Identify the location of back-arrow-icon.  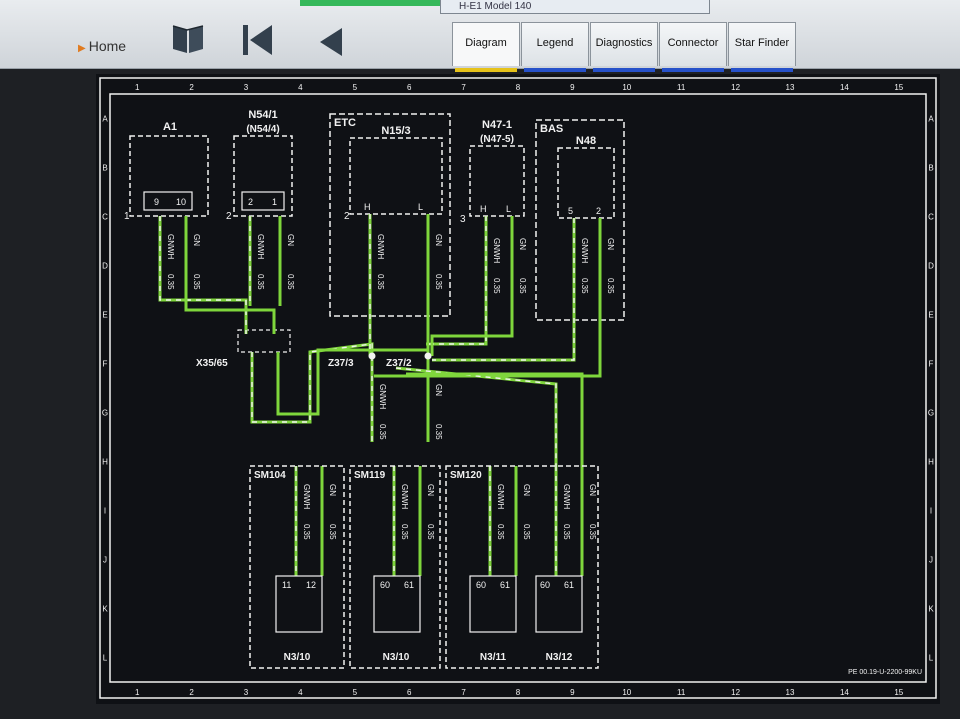
(330, 42).